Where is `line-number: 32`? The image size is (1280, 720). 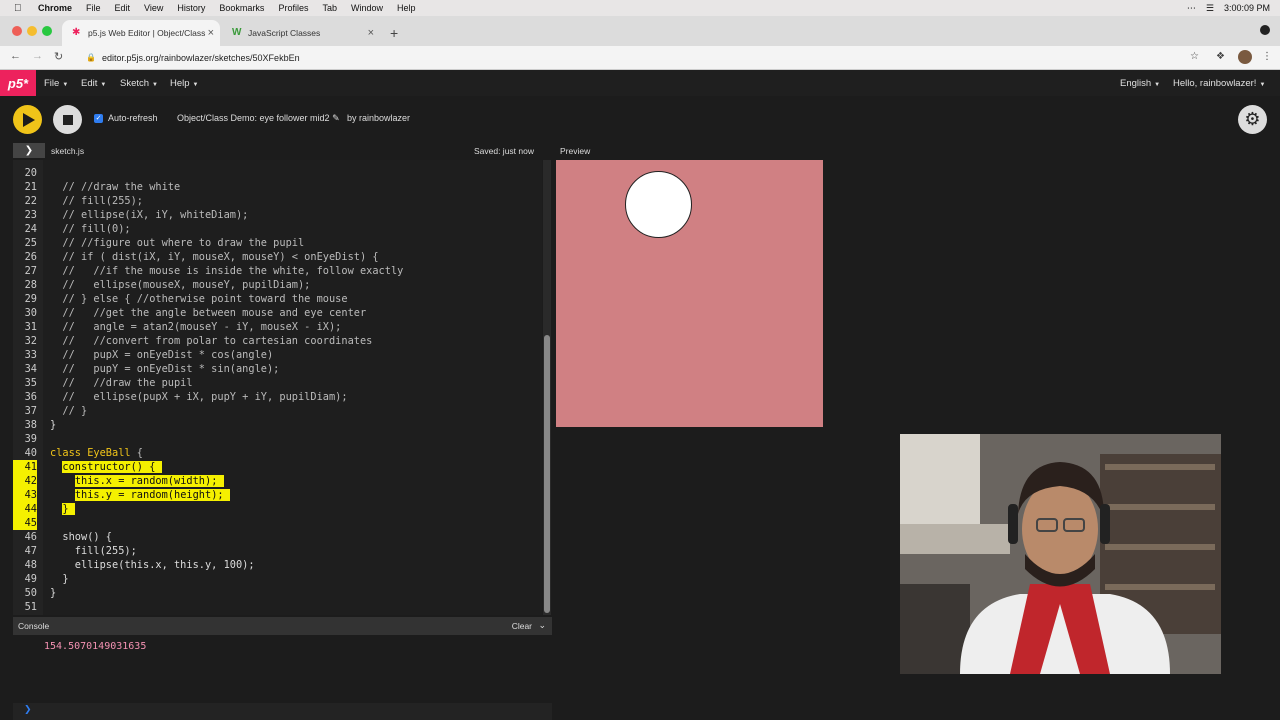 line-number: 32 is located at coordinates (30, 341).